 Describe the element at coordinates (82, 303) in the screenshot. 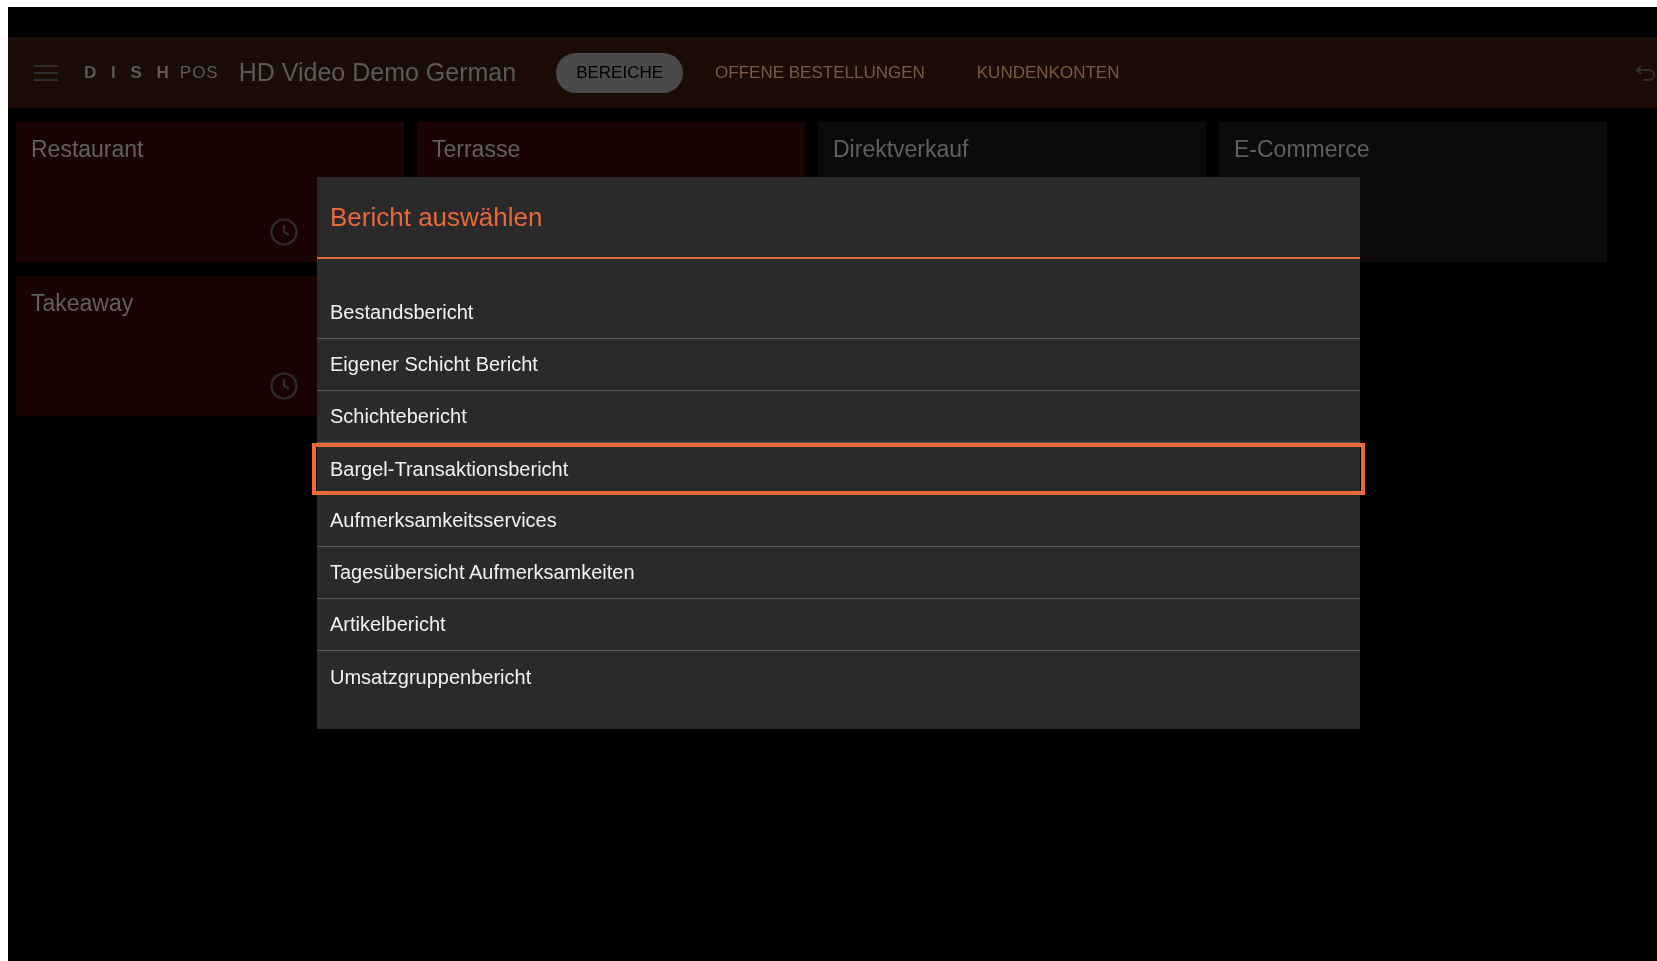

I see `area-name: Takeaway` at that location.